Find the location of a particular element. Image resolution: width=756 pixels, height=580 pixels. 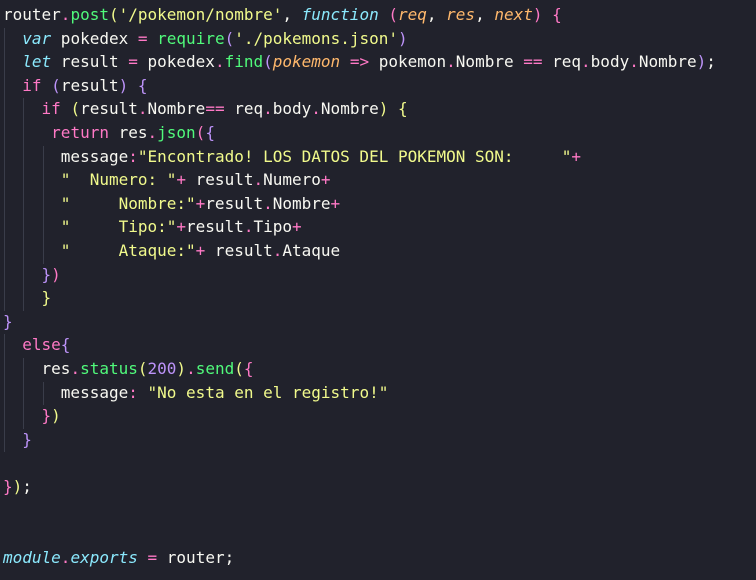

code-token: ; is located at coordinates (27, 486).